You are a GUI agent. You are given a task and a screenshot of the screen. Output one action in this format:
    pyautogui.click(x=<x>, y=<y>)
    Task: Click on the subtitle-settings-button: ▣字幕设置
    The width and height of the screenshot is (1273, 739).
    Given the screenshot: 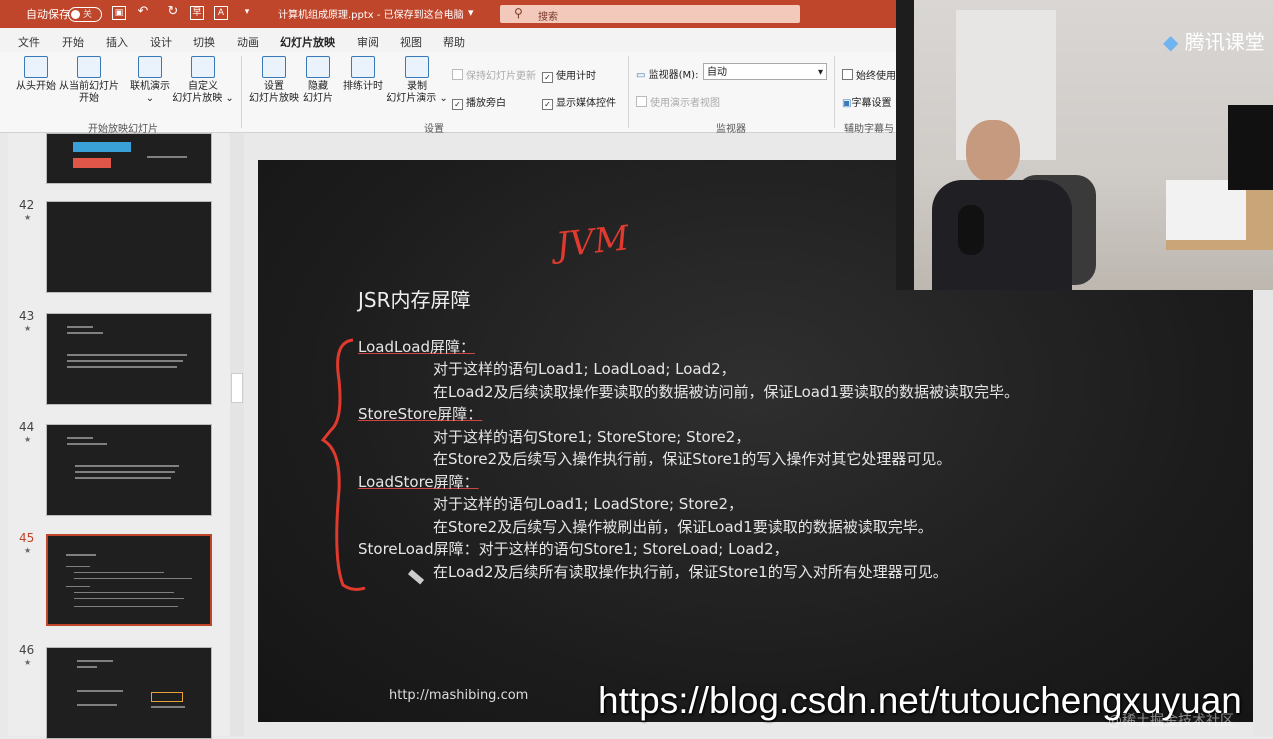 What is the action you would take?
    pyautogui.click(x=866, y=101)
    